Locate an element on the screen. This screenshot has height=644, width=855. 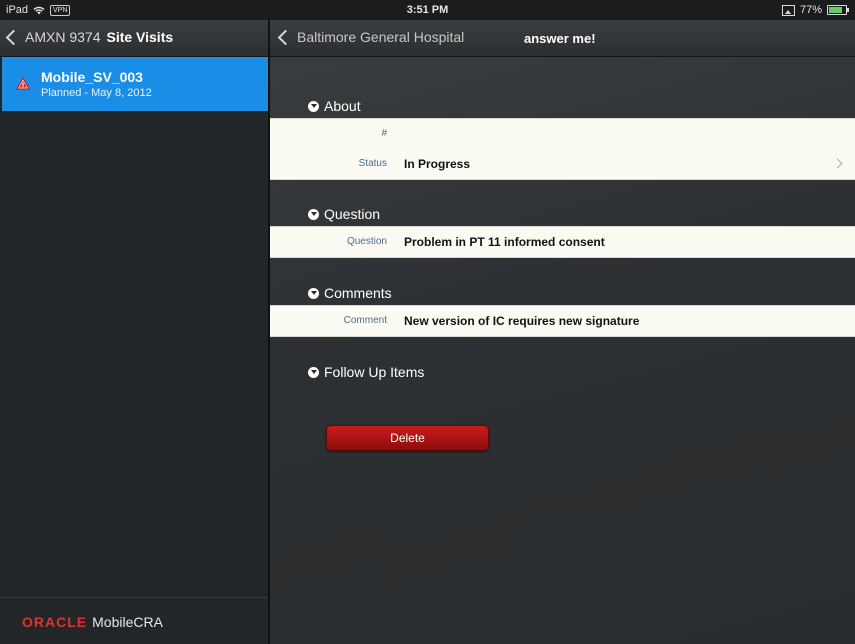
oracle-branding: ORACLE MobileCRA is located at coordinates (92, 622).